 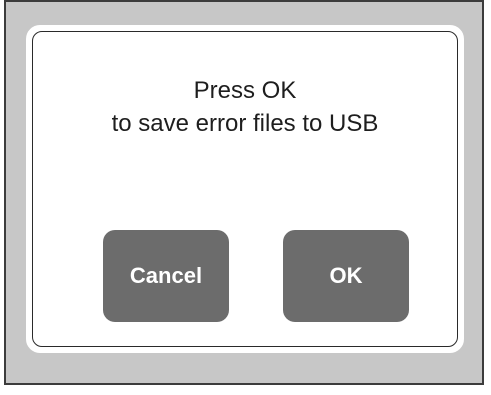 What do you see at coordinates (245, 90) in the screenshot?
I see `message-line-1: Press OK` at bounding box center [245, 90].